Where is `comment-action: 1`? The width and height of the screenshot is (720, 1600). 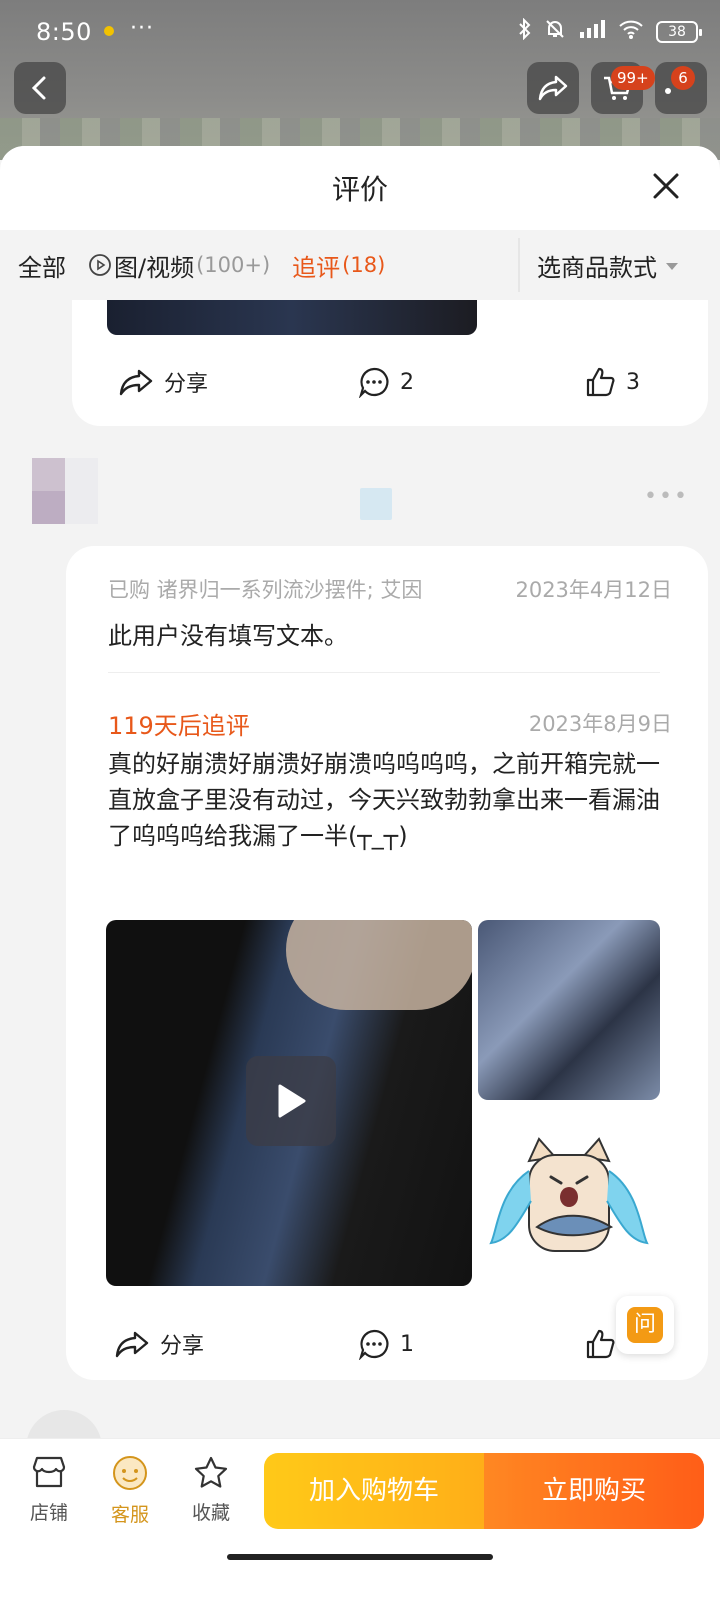 comment-action: 1 is located at coordinates (386, 1344).